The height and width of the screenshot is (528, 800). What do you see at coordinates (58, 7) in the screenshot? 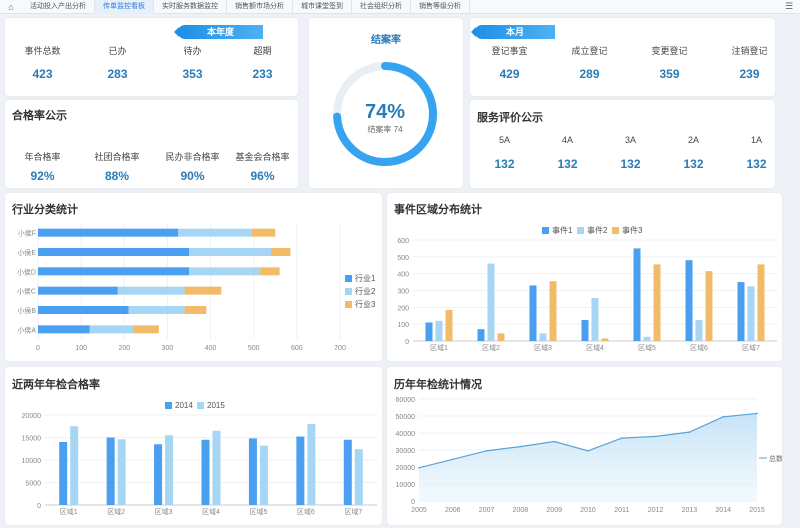
I see `nav-tab-1: 活动投入产出分析` at bounding box center [58, 7].